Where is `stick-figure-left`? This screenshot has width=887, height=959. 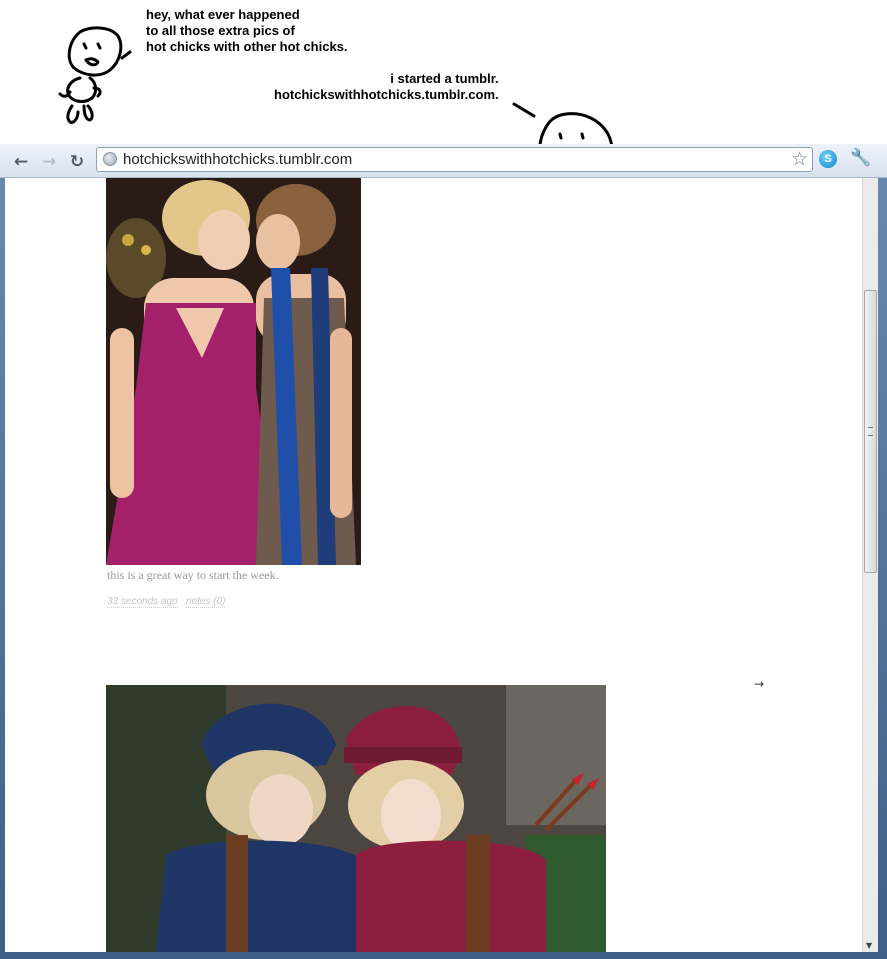
stick-figure-left is located at coordinates (95, 75).